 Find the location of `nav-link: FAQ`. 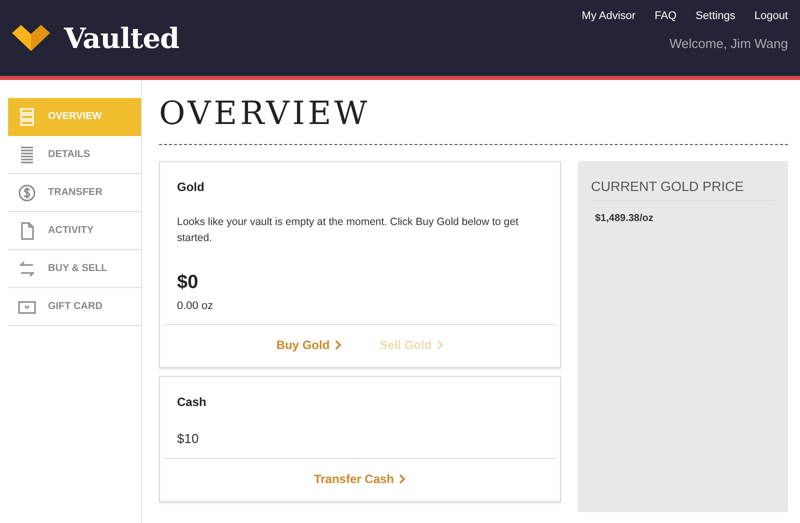

nav-link: FAQ is located at coordinates (665, 16).